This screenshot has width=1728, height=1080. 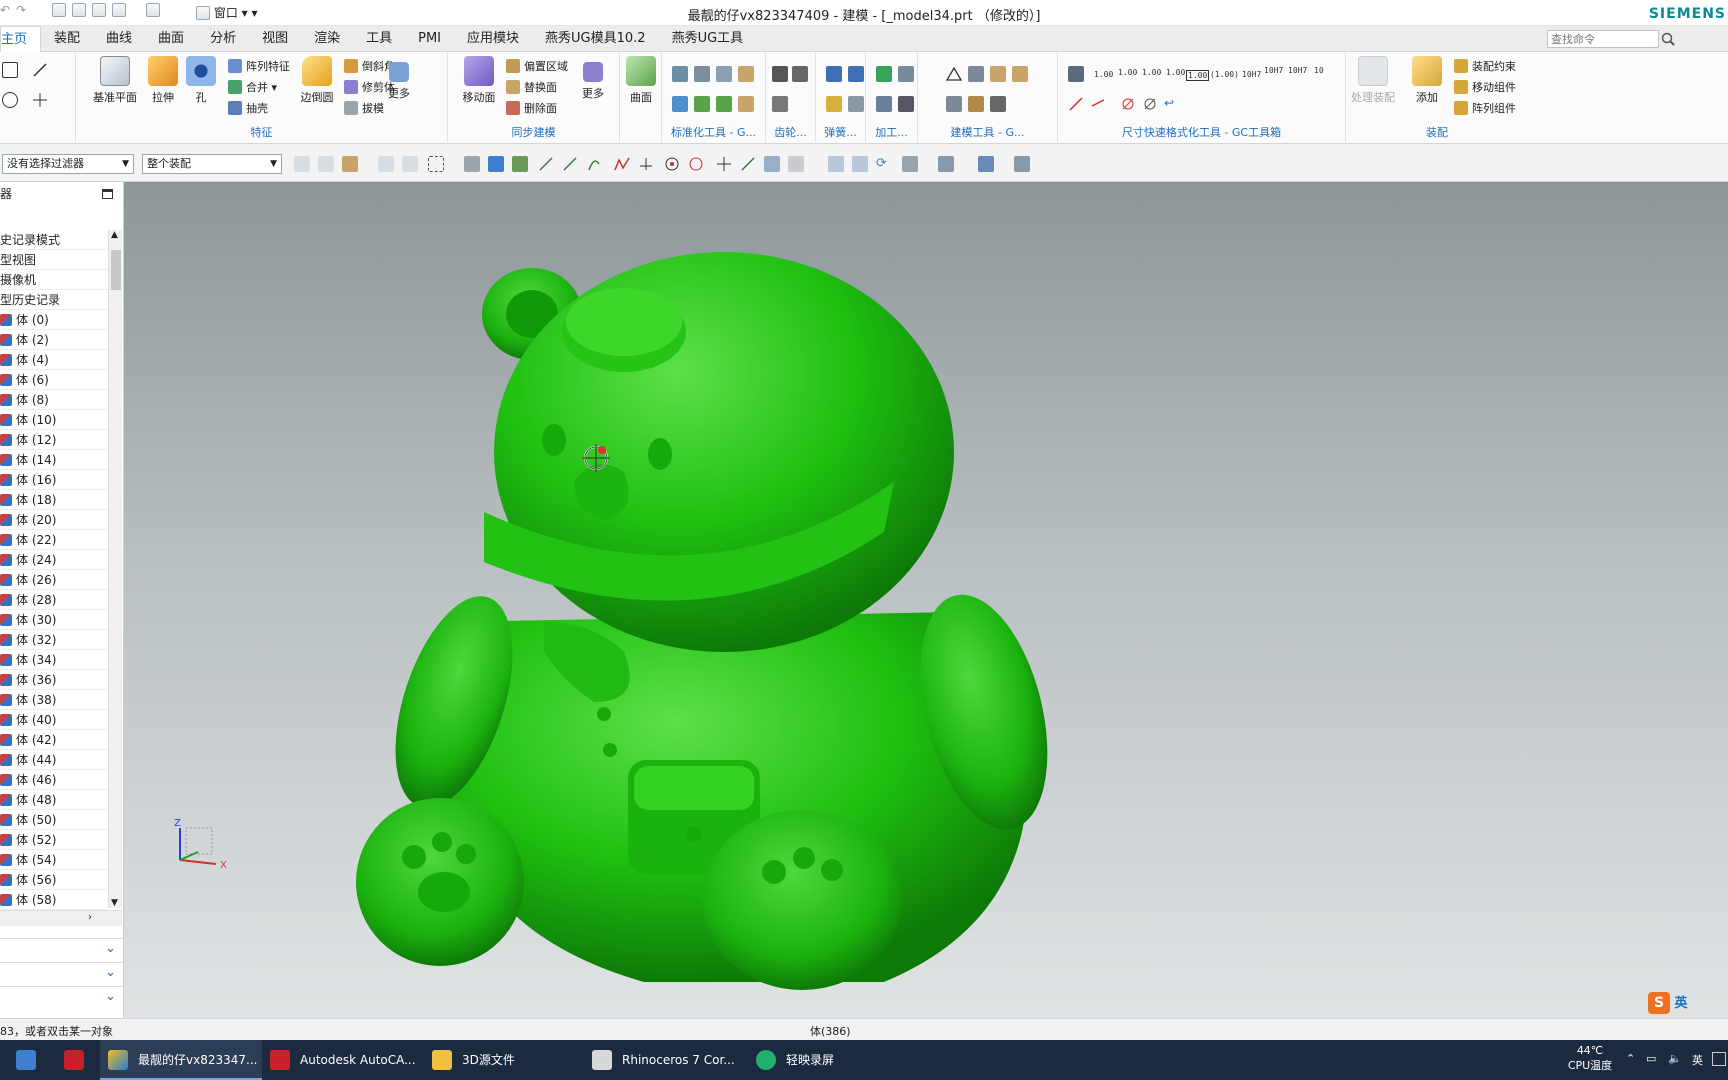 I want to click on spring-tool-1-icon, so click(x=834, y=74).